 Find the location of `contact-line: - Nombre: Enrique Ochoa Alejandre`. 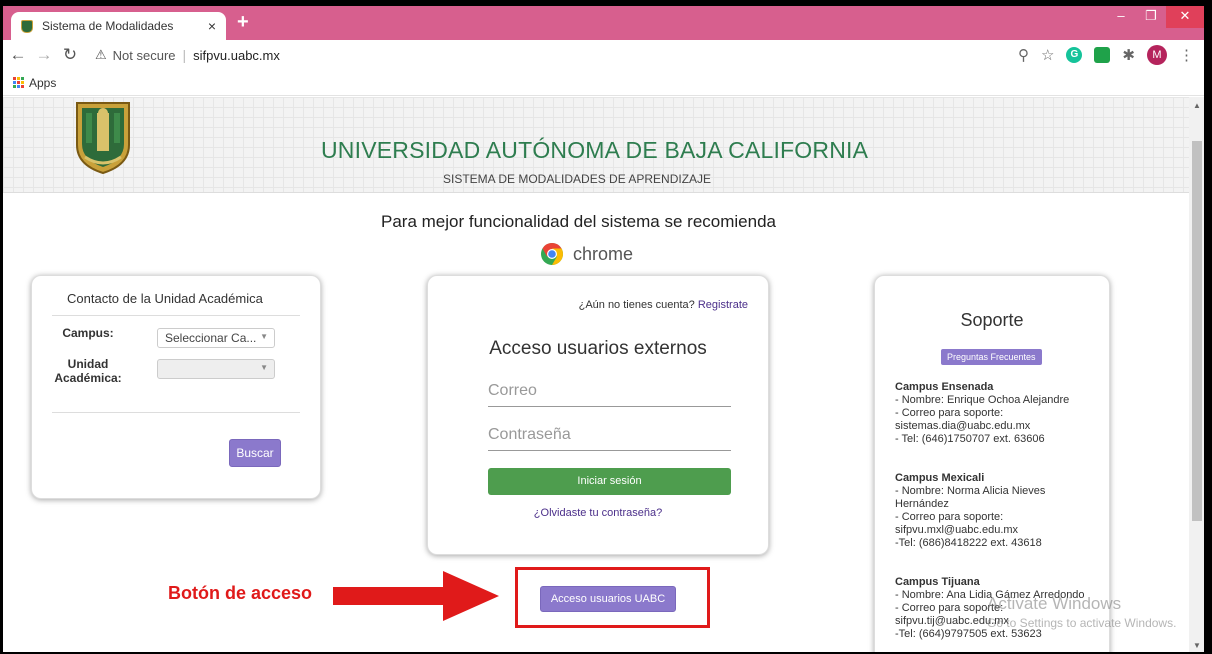

contact-line: - Nombre: Enrique Ochoa Alejandre is located at coordinates (982, 400).